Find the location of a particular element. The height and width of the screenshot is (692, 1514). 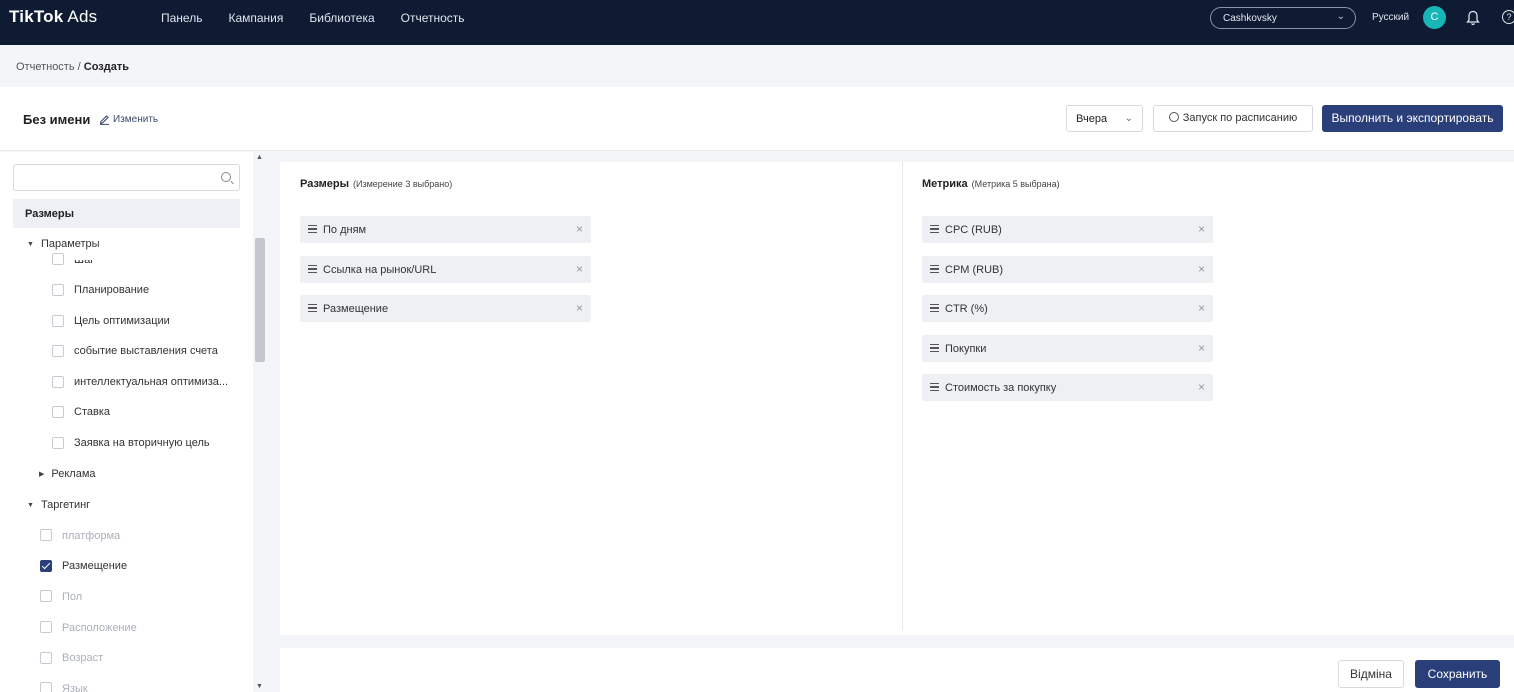

date-range-select: Вчера ⌄ is located at coordinates (1104, 118).